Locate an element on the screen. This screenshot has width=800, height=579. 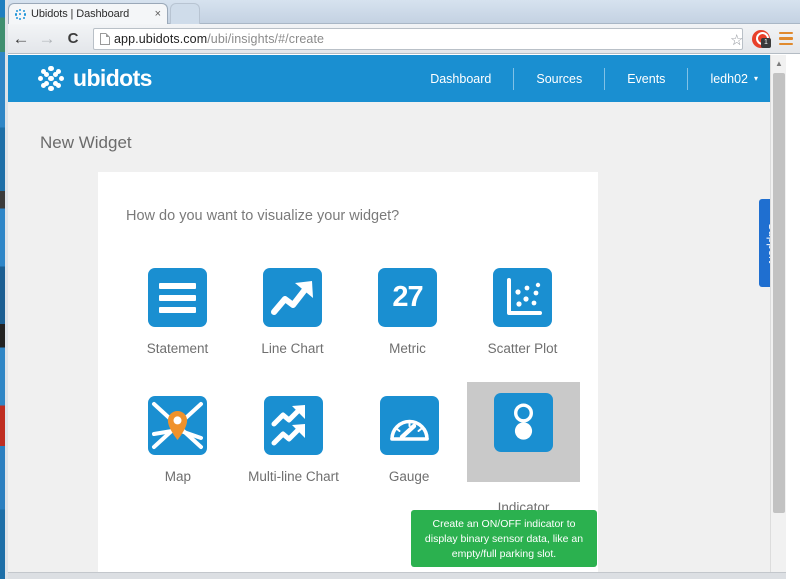
widget-option-metric: 27 Metric is located at coordinates (407, 318).